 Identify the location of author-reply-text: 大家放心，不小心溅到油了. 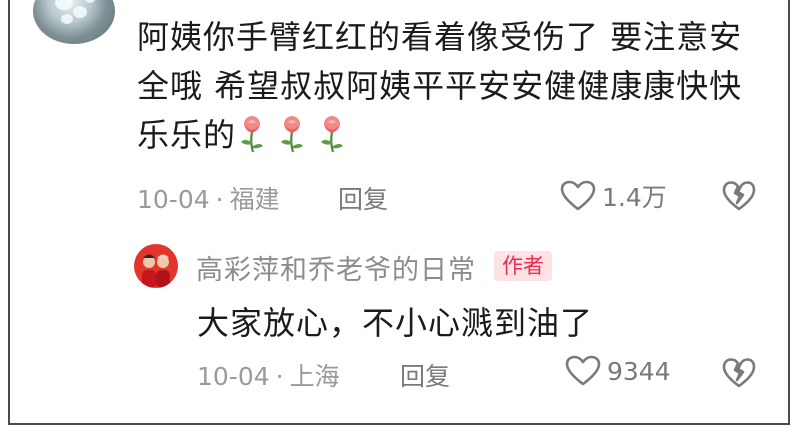
(395, 323).